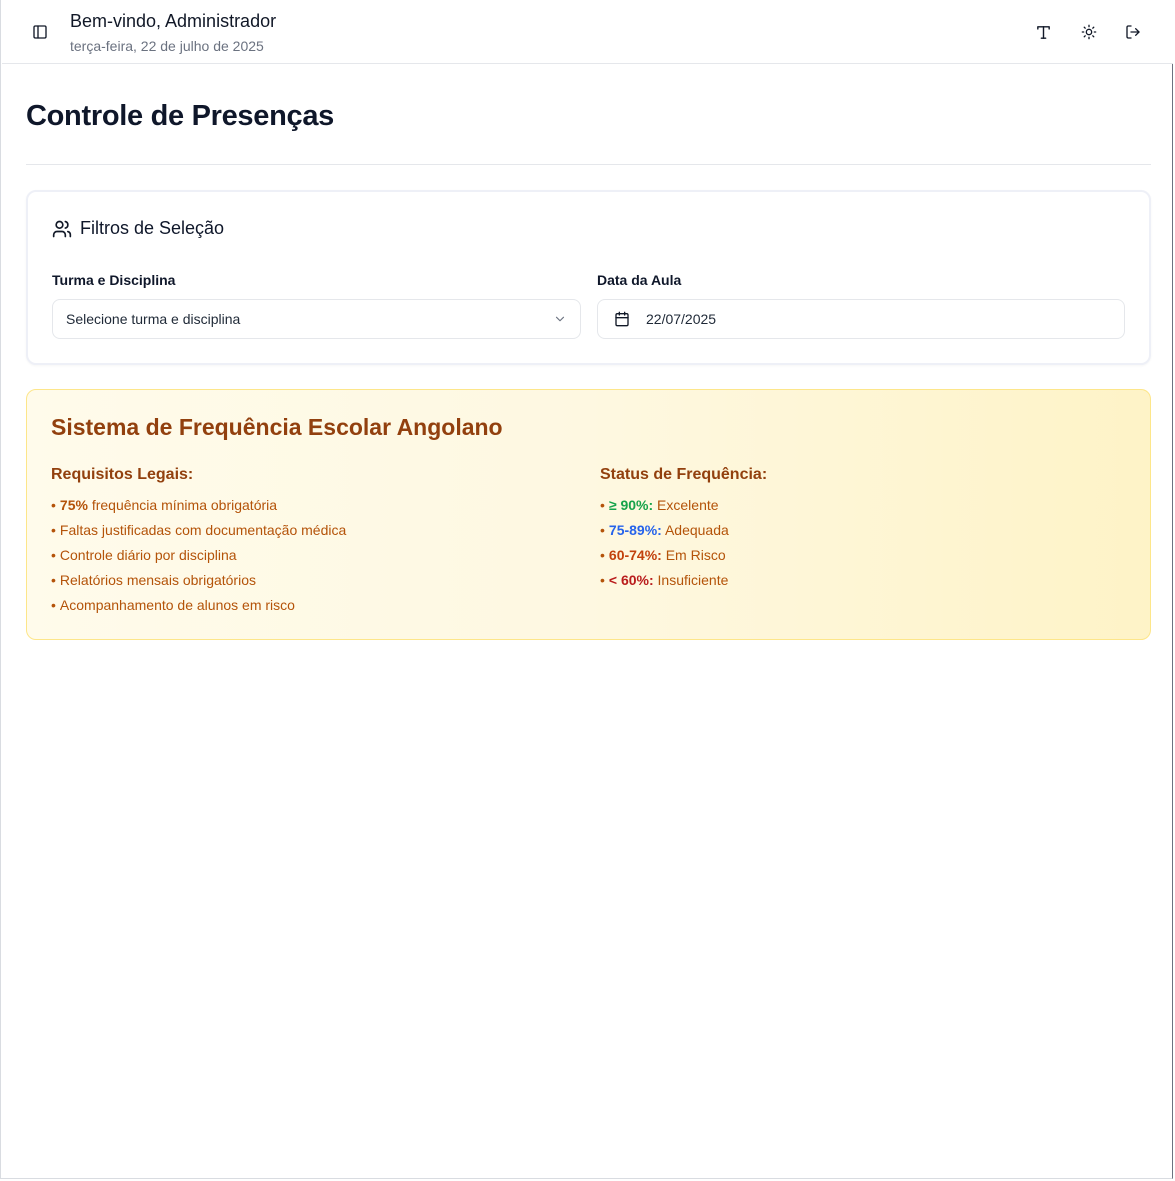 Image resolution: width=1175 pixels, height=1181 pixels. I want to click on list-item: • Relatórios mensais obrigatórios, so click(153, 580).